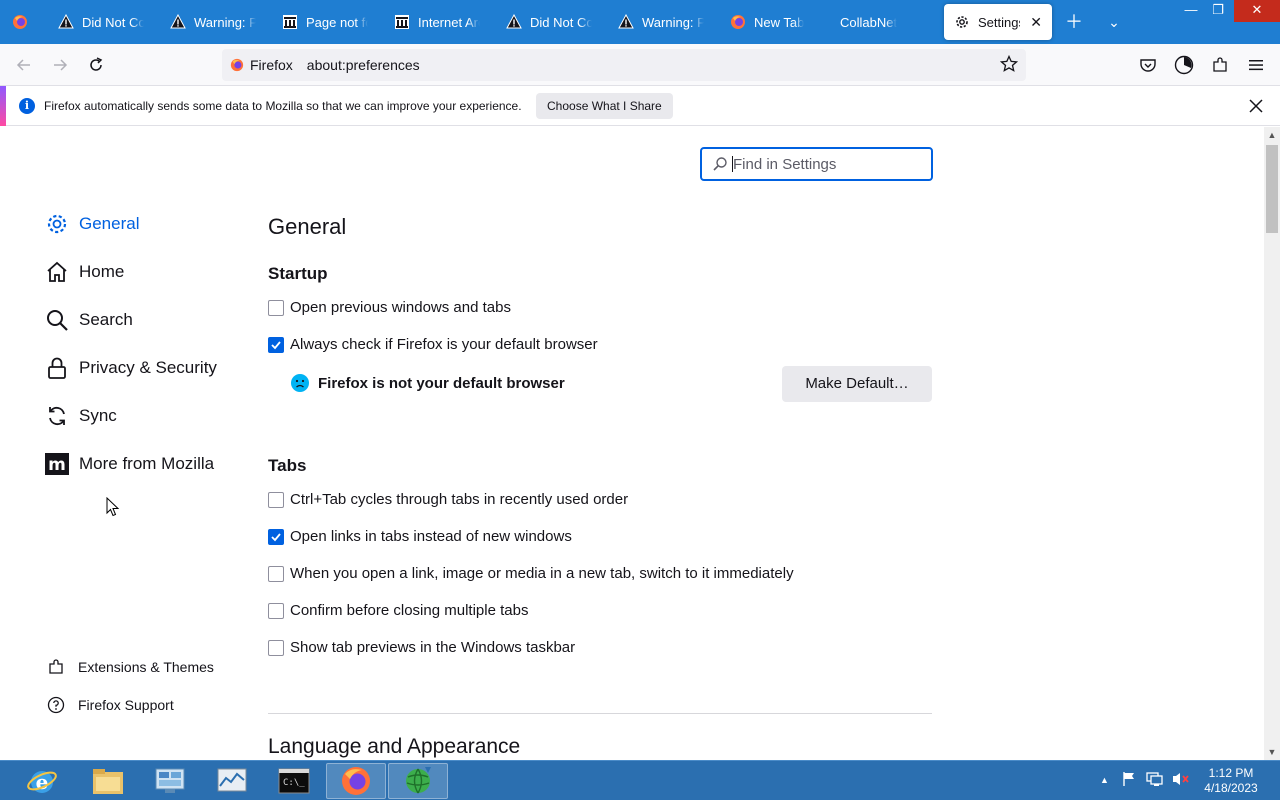 The width and height of the screenshot is (1280, 800). I want to click on reload-icon, so click(96, 64).